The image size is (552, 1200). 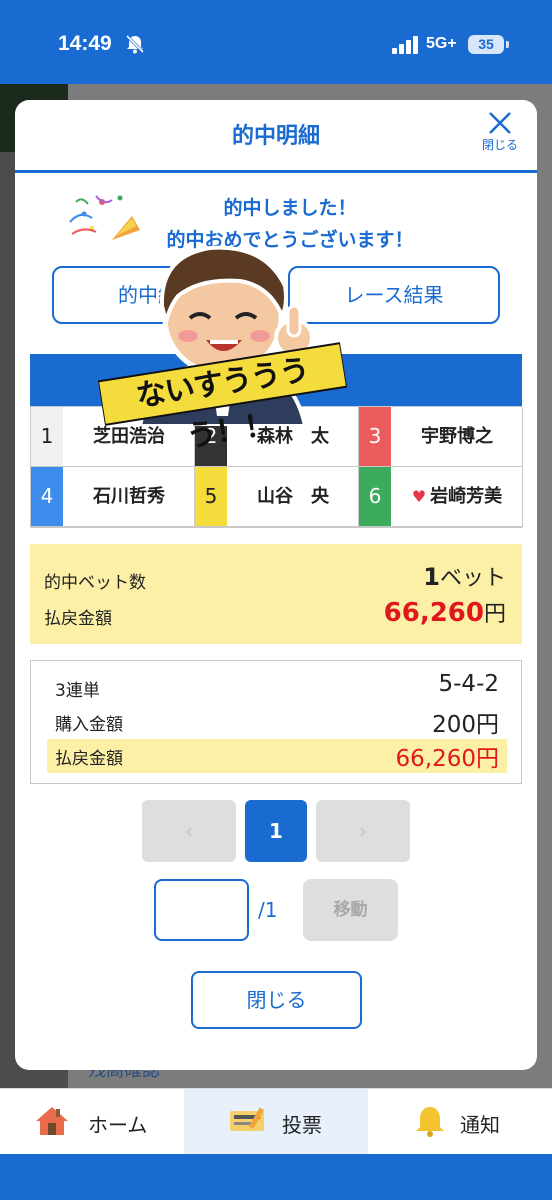 What do you see at coordinates (85, 43) in the screenshot?
I see `status-time: 14:49` at bounding box center [85, 43].